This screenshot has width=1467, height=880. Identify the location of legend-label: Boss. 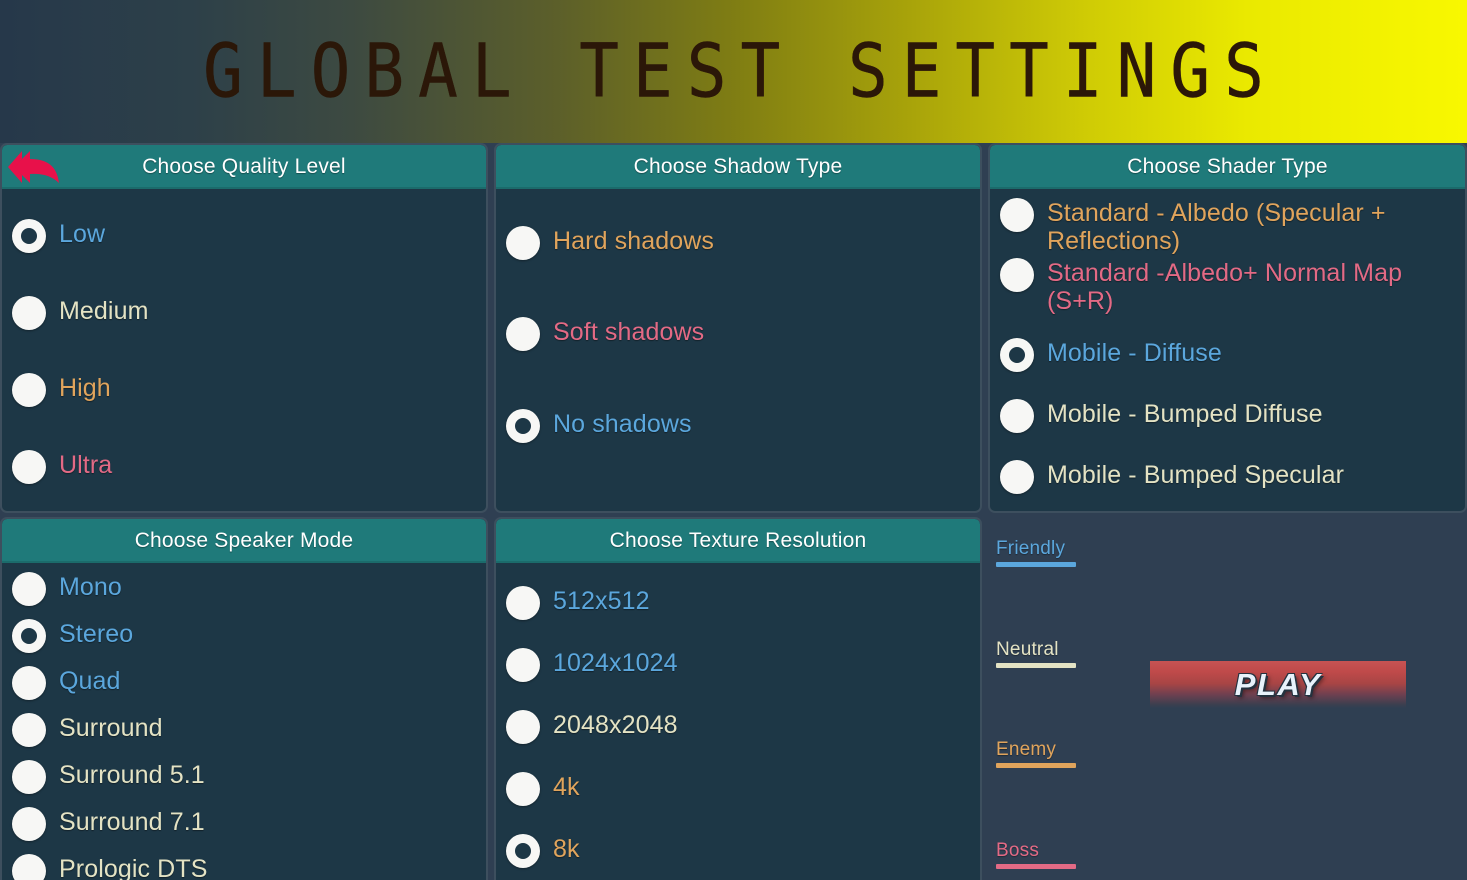
(1018, 851).